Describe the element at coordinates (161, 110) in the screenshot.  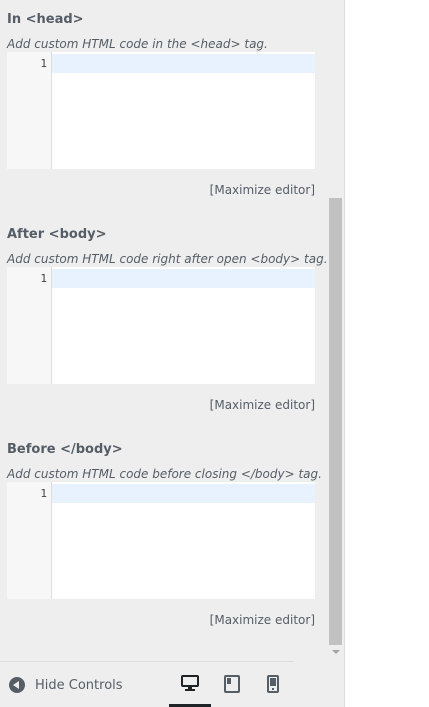
I see `code-editor-head: 1` at that location.